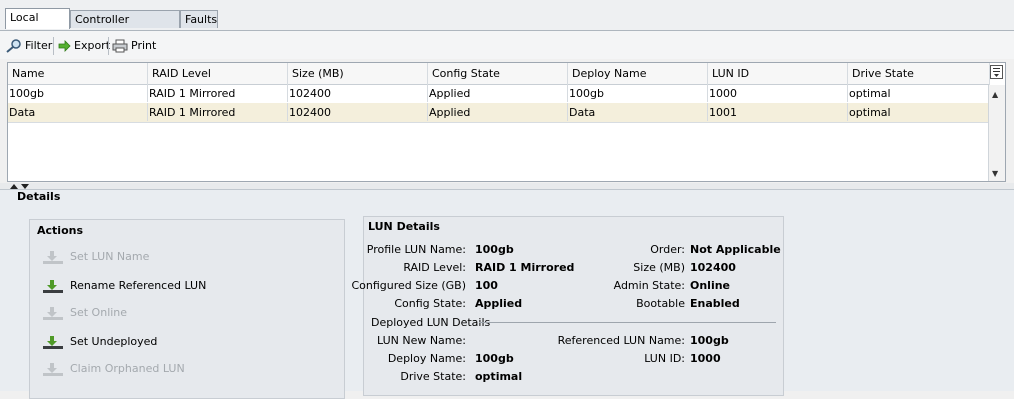  I want to click on action-label: Rename Referenced LUN, so click(138, 285).